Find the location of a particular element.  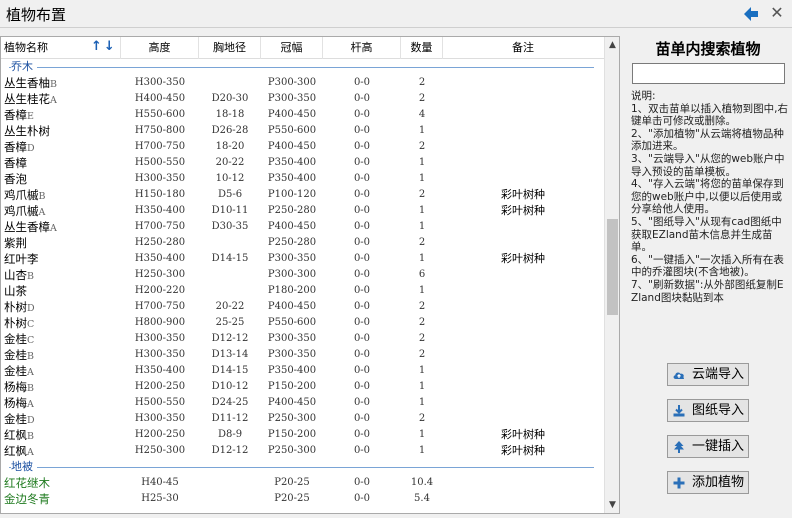

cell-qty: 1 is located at coordinates (422, 258).